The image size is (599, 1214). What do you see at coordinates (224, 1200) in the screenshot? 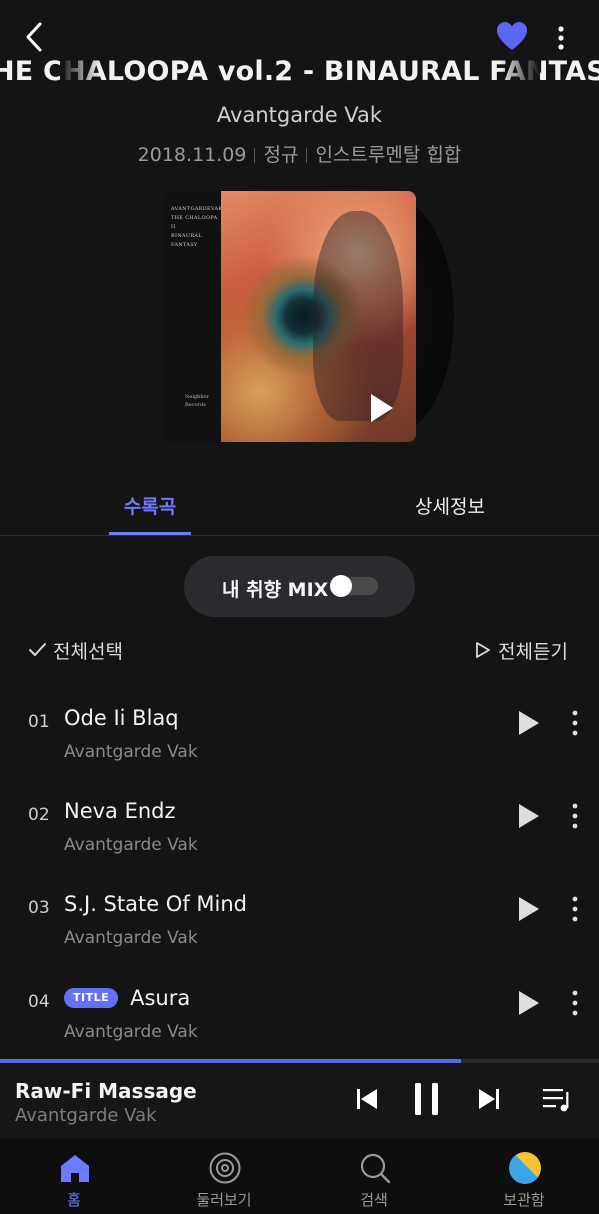
I see `nav-label-browse: 둘러보기` at bounding box center [224, 1200].